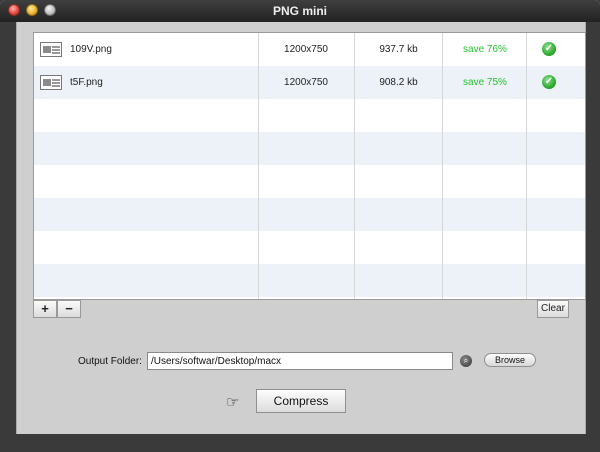 The height and width of the screenshot is (452, 600). What do you see at coordinates (592, 228) in the screenshot?
I see `window-frame-right` at bounding box center [592, 228].